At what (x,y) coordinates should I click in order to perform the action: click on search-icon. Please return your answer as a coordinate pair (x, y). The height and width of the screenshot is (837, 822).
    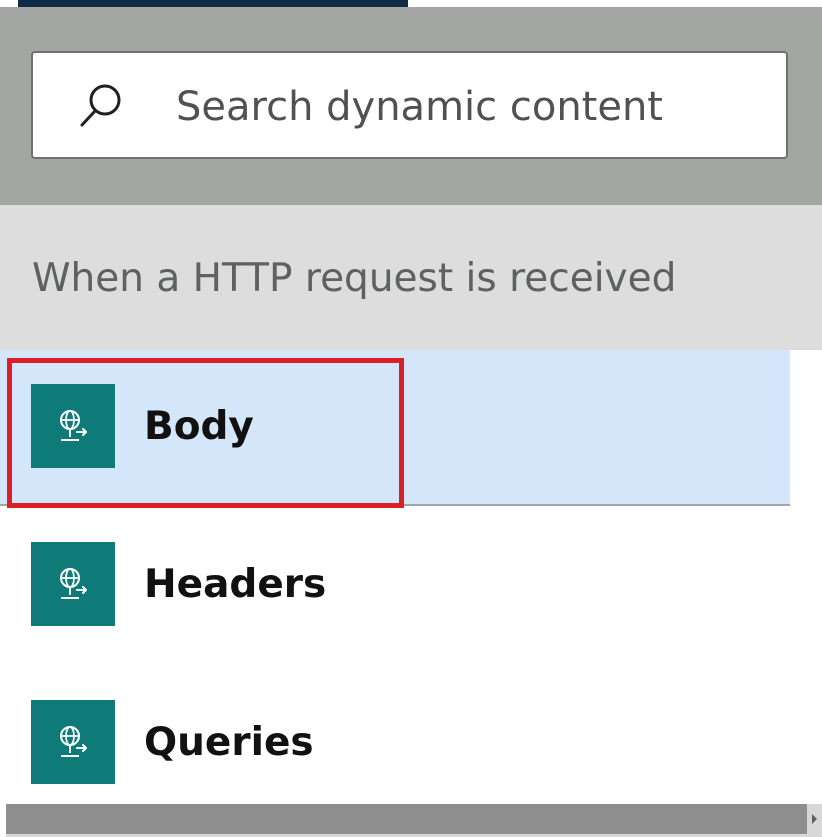
    Looking at the image, I should click on (100, 105).